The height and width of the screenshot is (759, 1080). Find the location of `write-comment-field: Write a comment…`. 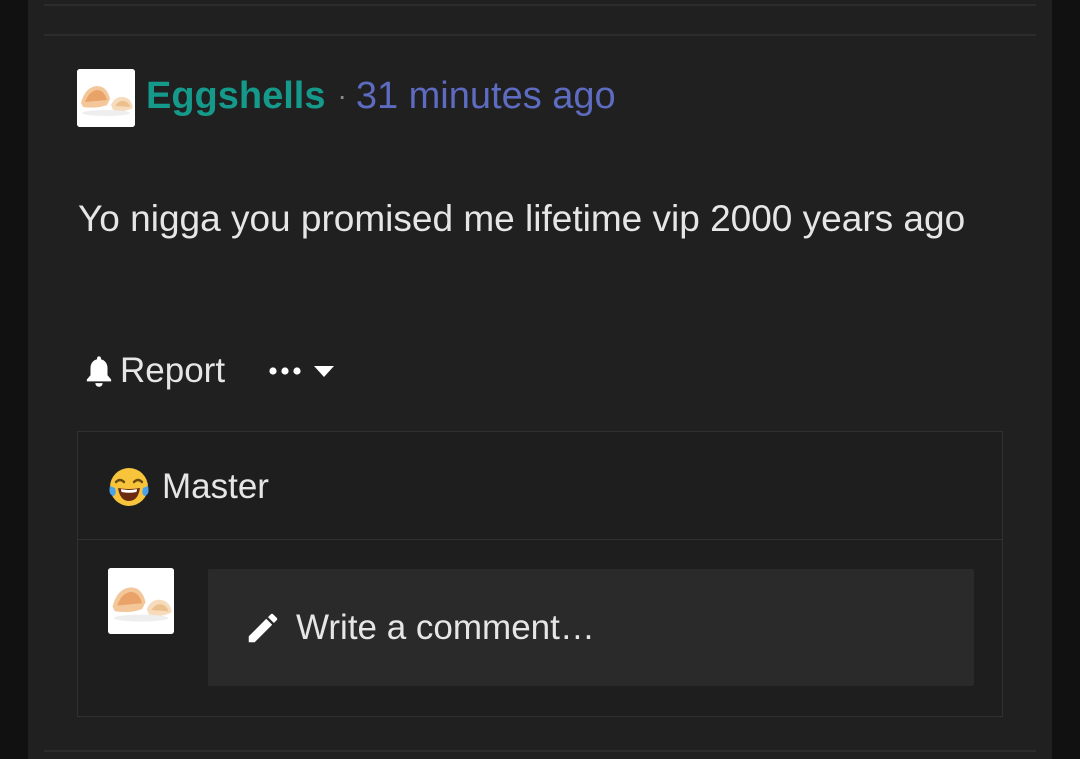

write-comment-field: Write a comment… is located at coordinates (591, 627).